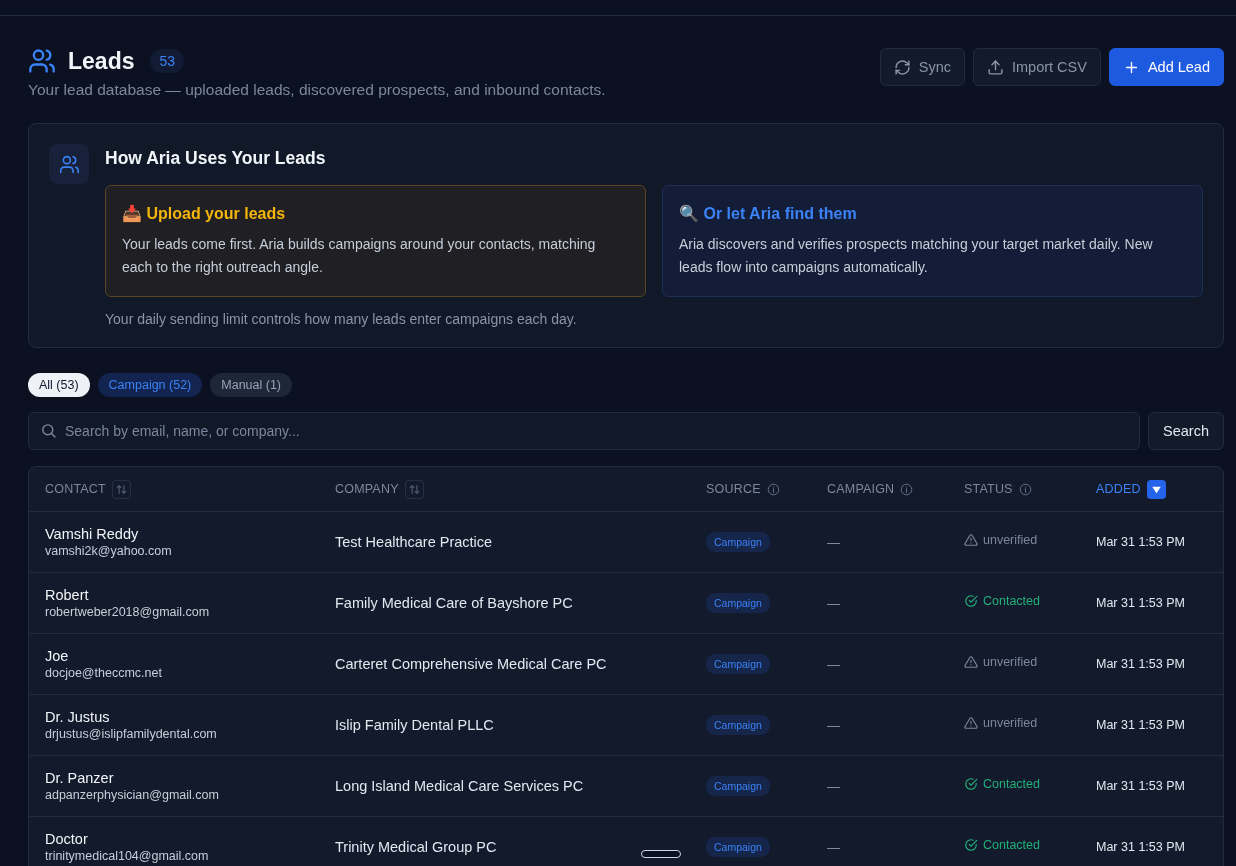 The width and height of the screenshot is (1236, 866). What do you see at coordinates (1166, 67) in the screenshot?
I see `add-lead-button: Add Lead` at bounding box center [1166, 67].